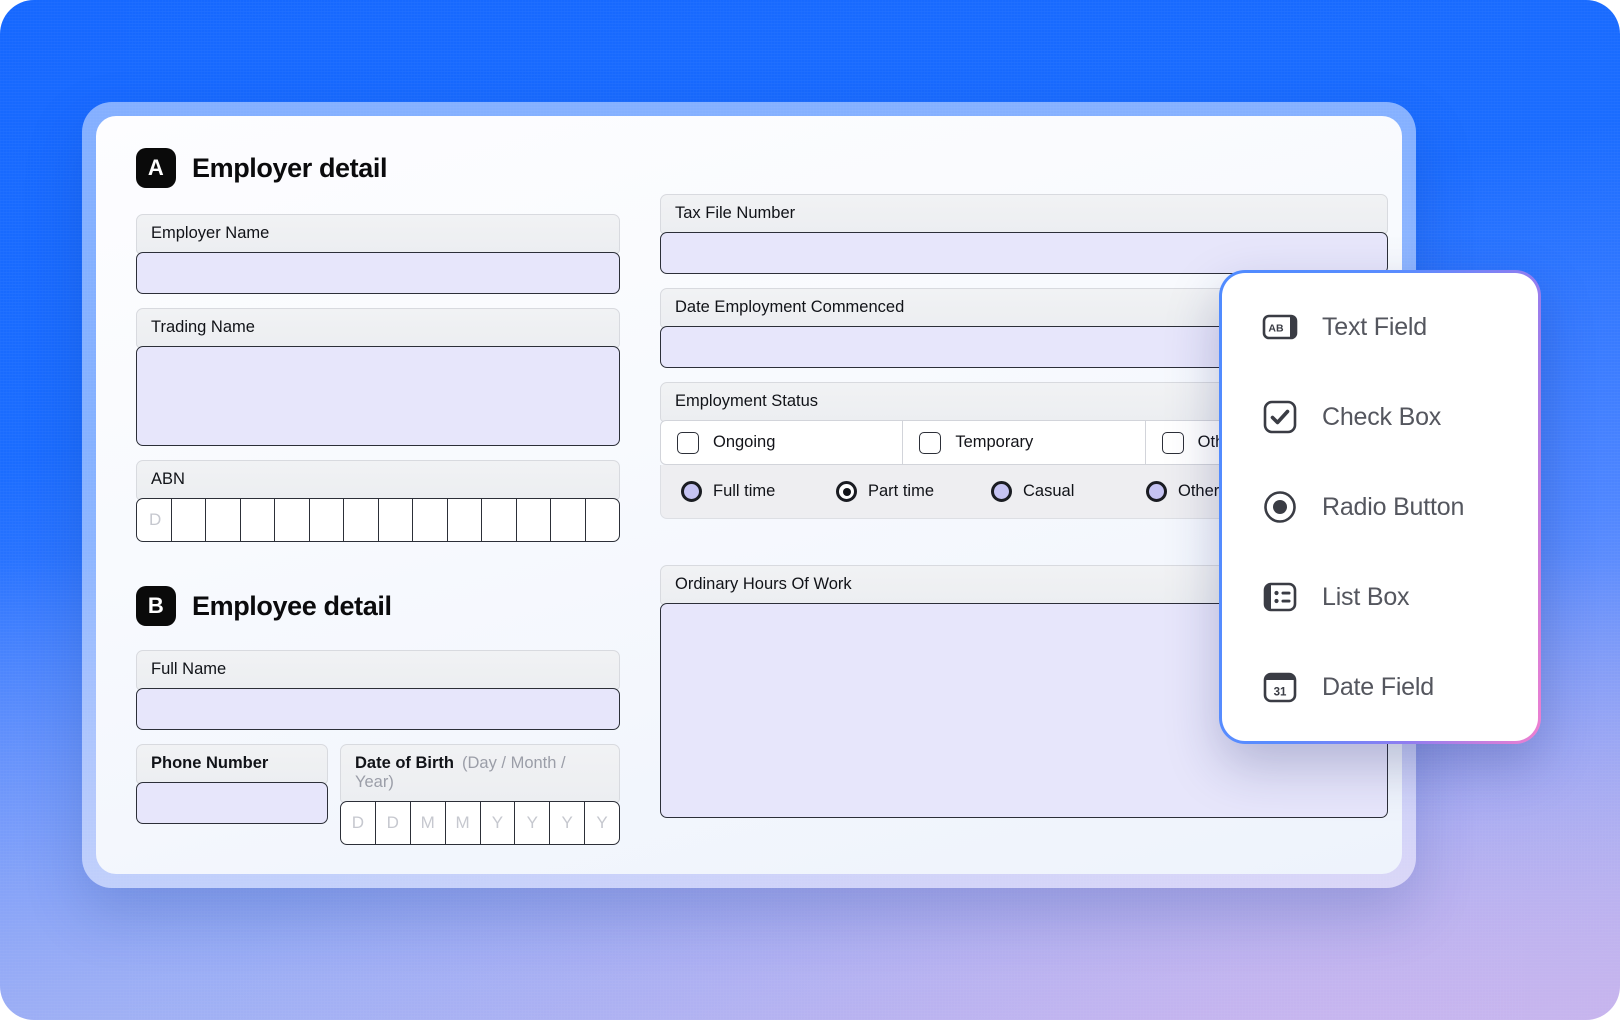 Image resolution: width=1620 pixels, height=1020 pixels. What do you see at coordinates (744, 442) in the screenshot?
I see `checkbox-label: Ongoing` at bounding box center [744, 442].